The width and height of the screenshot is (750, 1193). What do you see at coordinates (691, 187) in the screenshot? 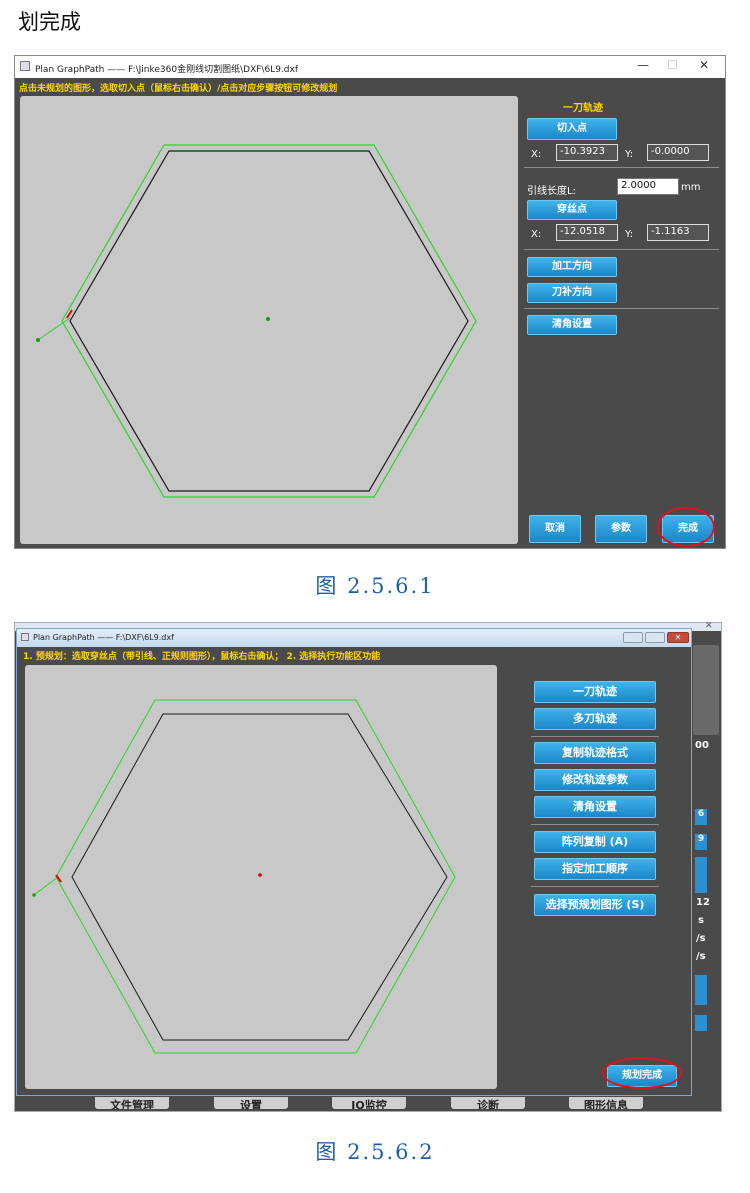
I see `lead-length-unit: mm` at bounding box center [691, 187].